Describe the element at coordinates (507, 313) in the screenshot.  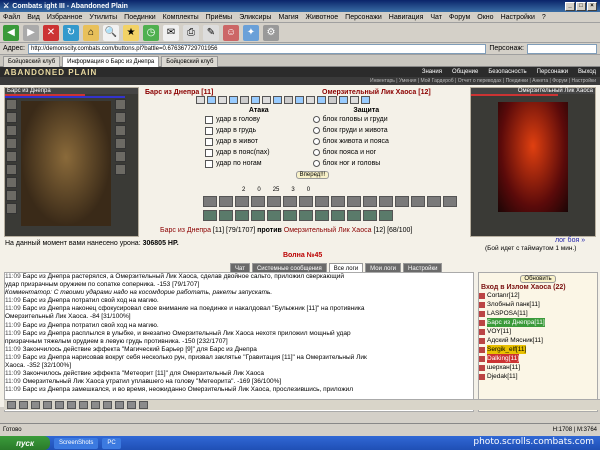
I see `player-name: LASPOSA[11]` at that location.